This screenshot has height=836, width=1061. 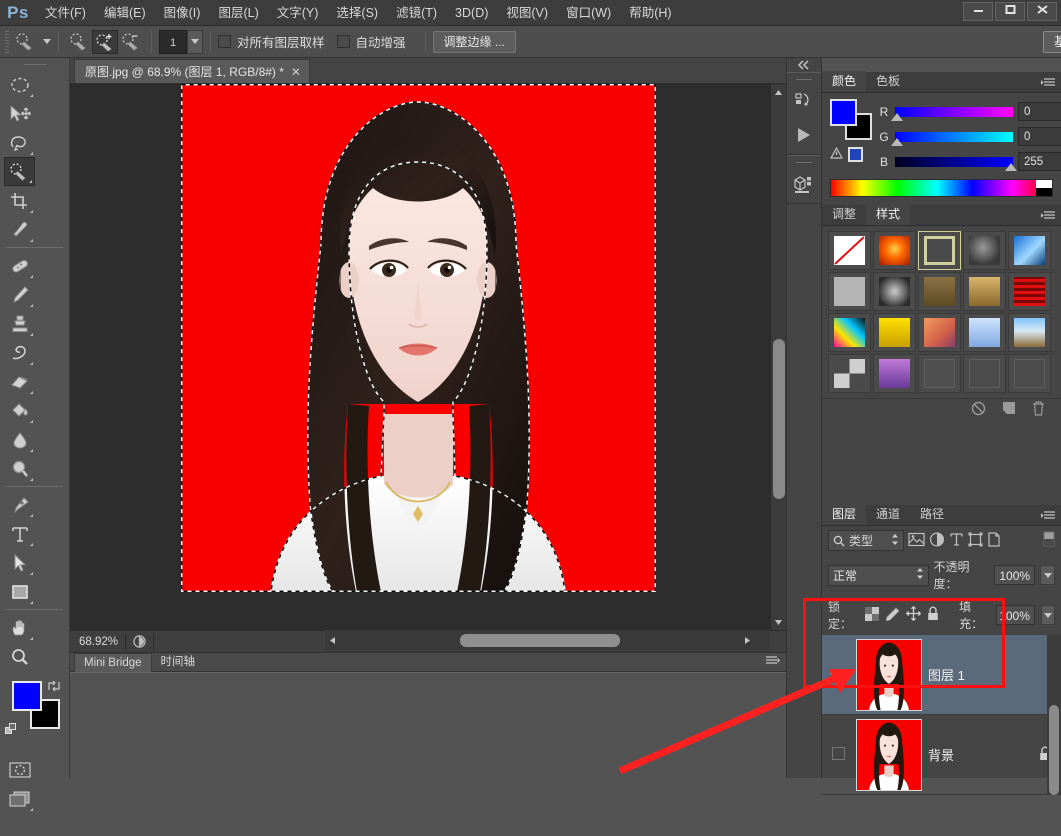 What do you see at coordinates (1029, 332) in the screenshot?
I see `landscape-style` at bounding box center [1029, 332].